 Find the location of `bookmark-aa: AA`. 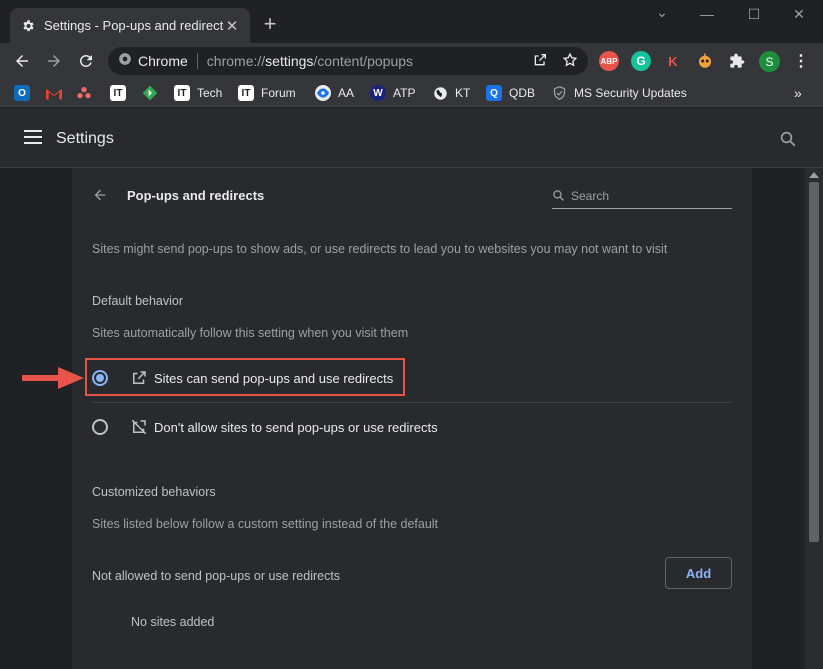

bookmark-aa: AA is located at coordinates (334, 93).